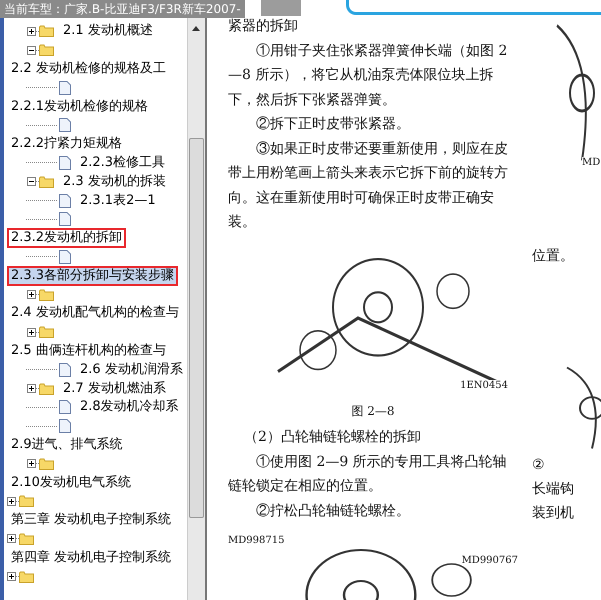 The width and height of the screenshot is (601, 600). Describe the element at coordinates (196, 328) in the screenshot. I see `scrollbar-thumb` at that location.